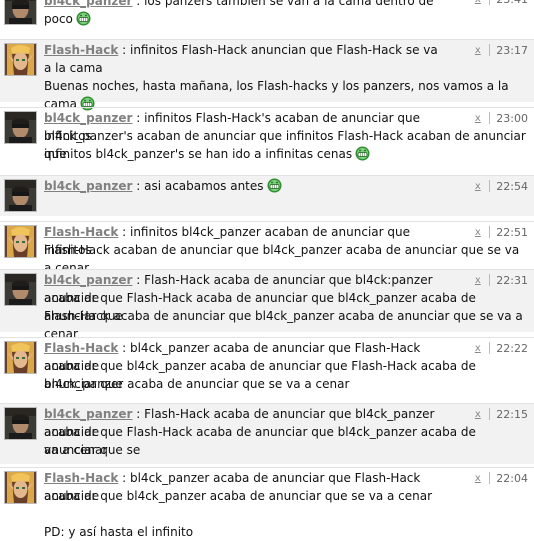 Image resolution: width=534 pixels, height=541 pixels. Describe the element at coordinates (512, 50) in the screenshot. I see `message-timestamp: 23:17` at that location.